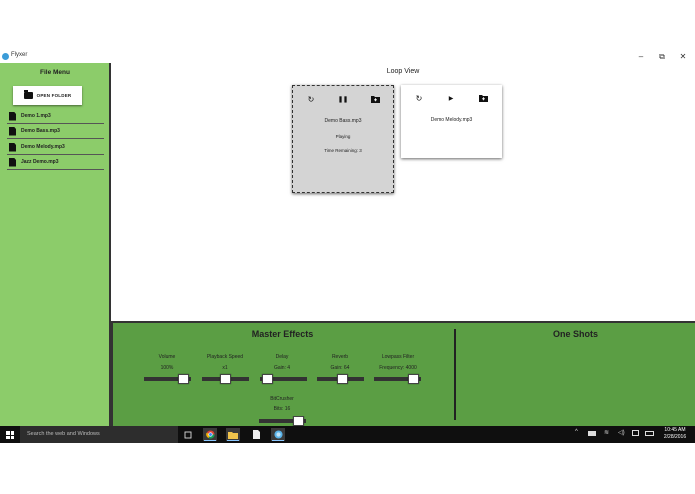  I want to click on bitcrusher-value: Bits: 16, so click(282, 409).